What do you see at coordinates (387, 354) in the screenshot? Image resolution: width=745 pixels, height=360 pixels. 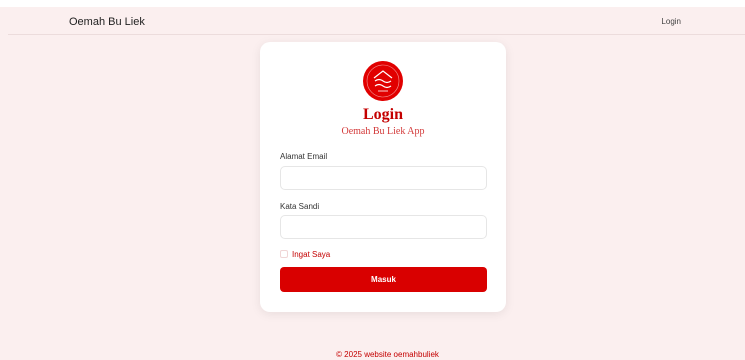 I see `footer-text: © 2025 website oemahbuliek` at bounding box center [387, 354].